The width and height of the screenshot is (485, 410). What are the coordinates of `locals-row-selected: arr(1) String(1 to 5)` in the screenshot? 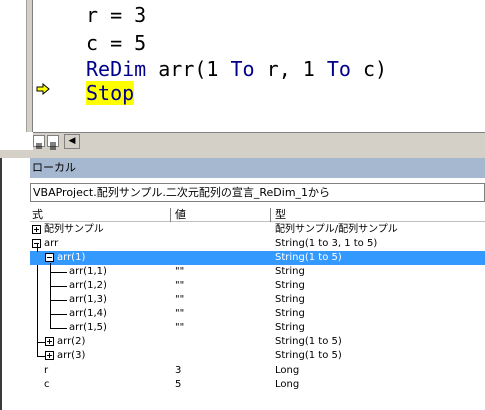 It's located at (257, 258).